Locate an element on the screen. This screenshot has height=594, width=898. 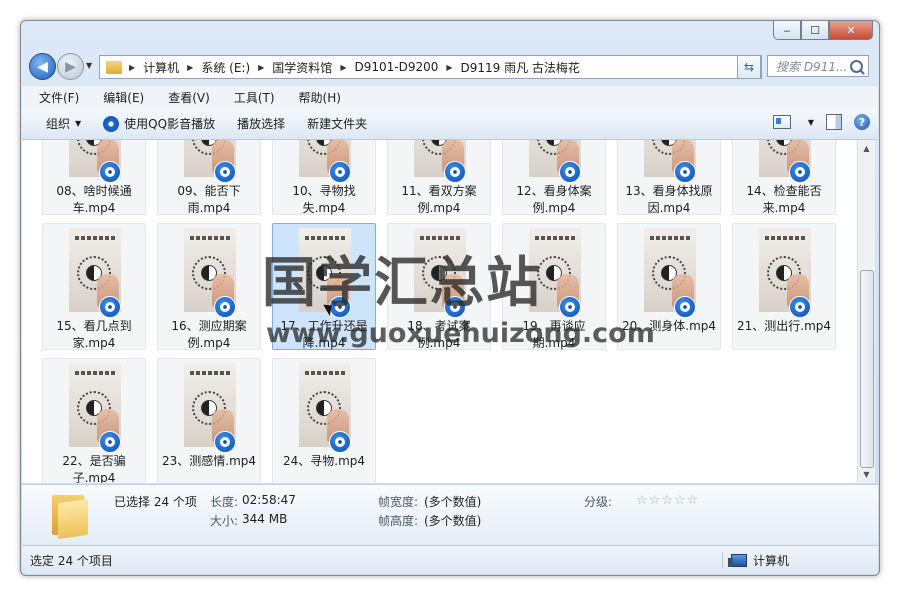
arrow-left-icon: ◀ is located at coordinates (42, 66).